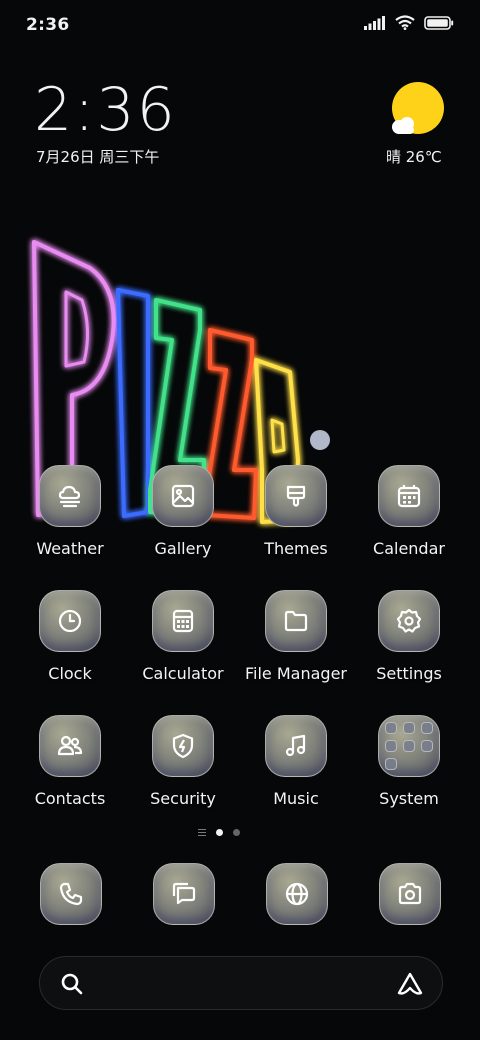  Describe the element at coordinates (409, 673) in the screenshot. I see `app-label: Settings` at that location.